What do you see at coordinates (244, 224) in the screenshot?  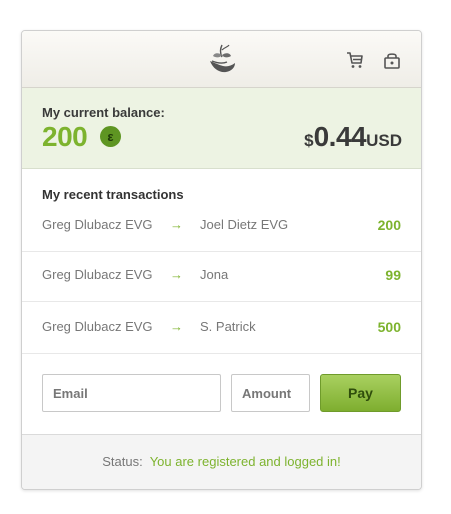 I see `transaction-to: Joel Dietz EVG` at bounding box center [244, 224].